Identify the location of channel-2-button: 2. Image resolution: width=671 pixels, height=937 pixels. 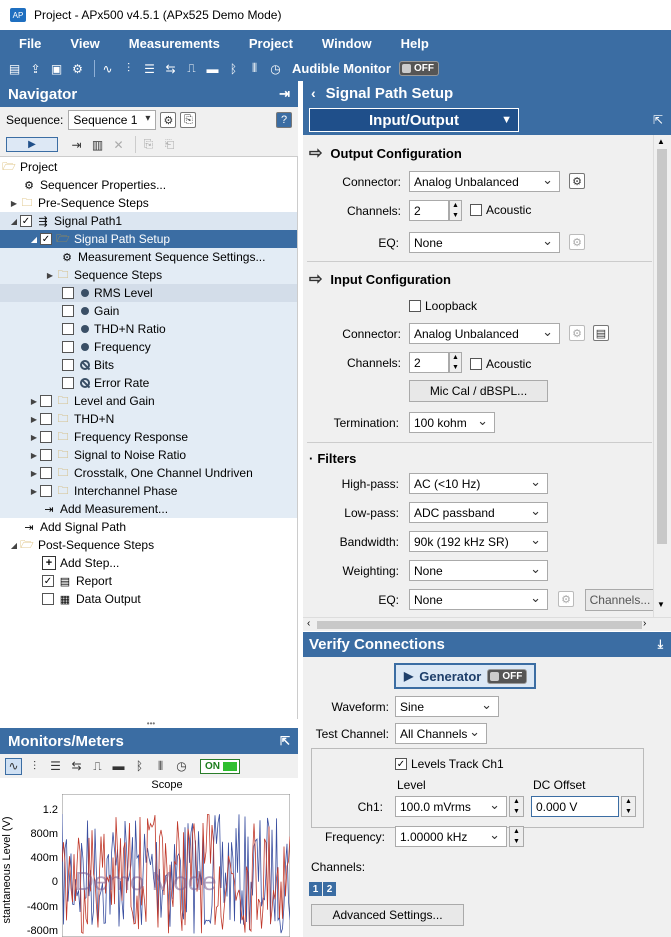
(329, 889).